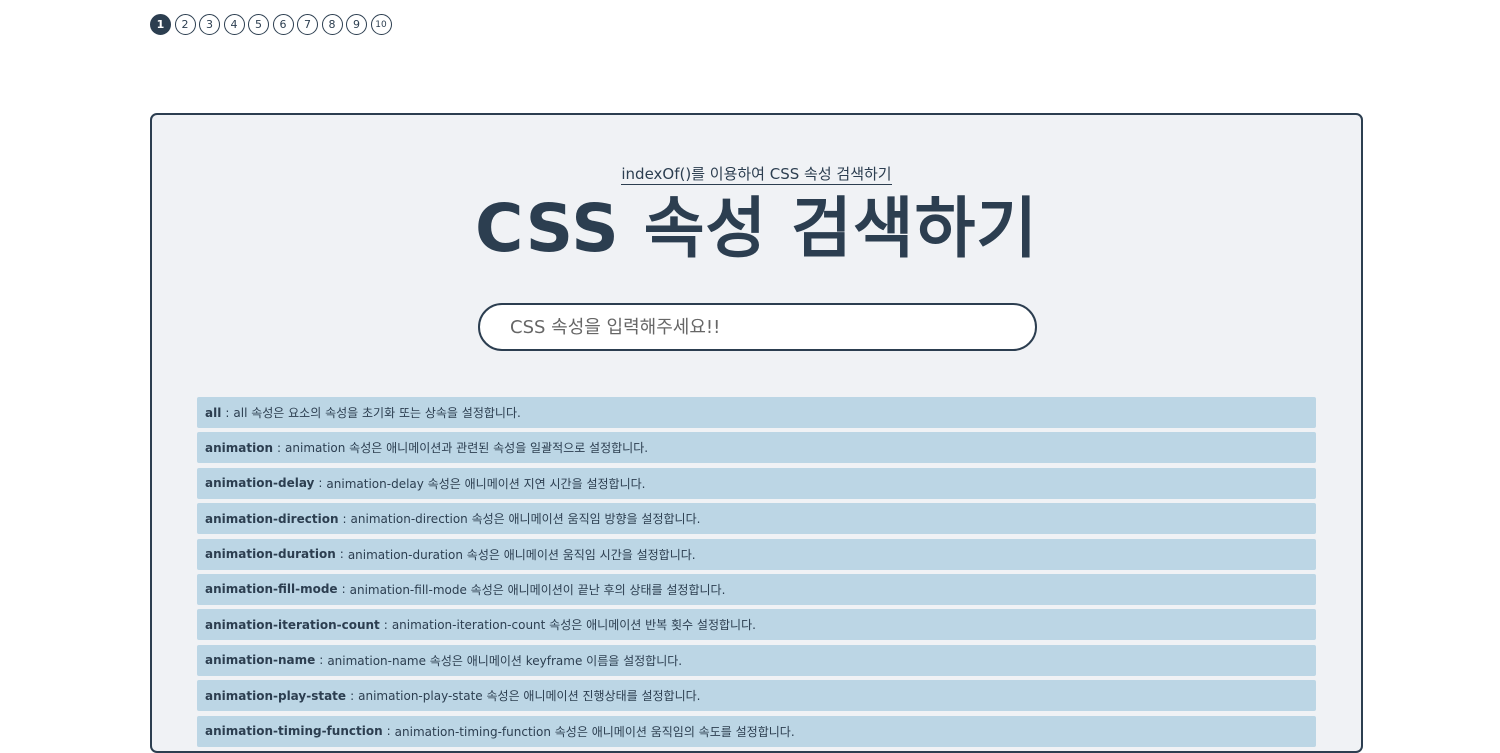  What do you see at coordinates (276, 695) in the screenshot?
I see `property-name: animation-play-state` at bounding box center [276, 695].